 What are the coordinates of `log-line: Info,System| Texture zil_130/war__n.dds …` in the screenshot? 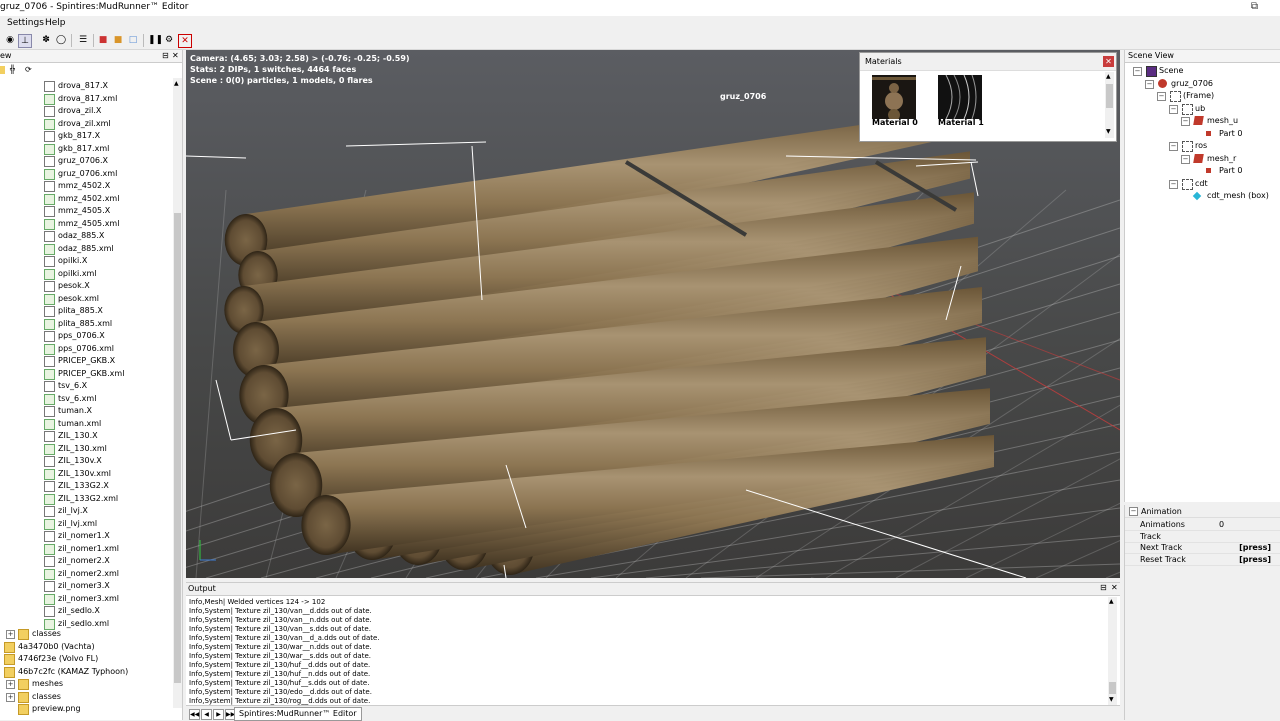 It's located at (280, 647).